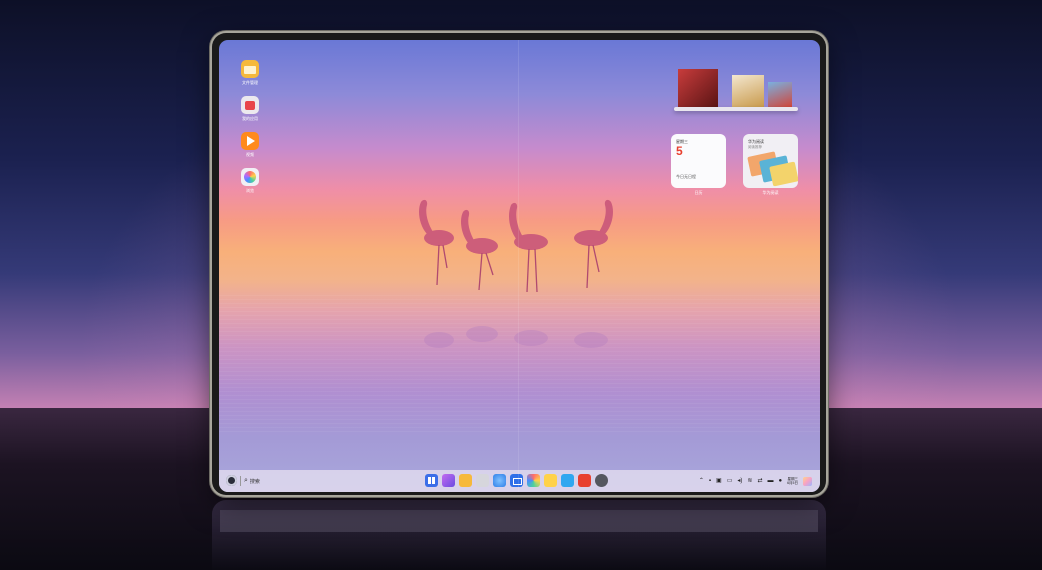  Describe the element at coordinates (601, 480) in the screenshot. I see `dock-app-settings` at that location.